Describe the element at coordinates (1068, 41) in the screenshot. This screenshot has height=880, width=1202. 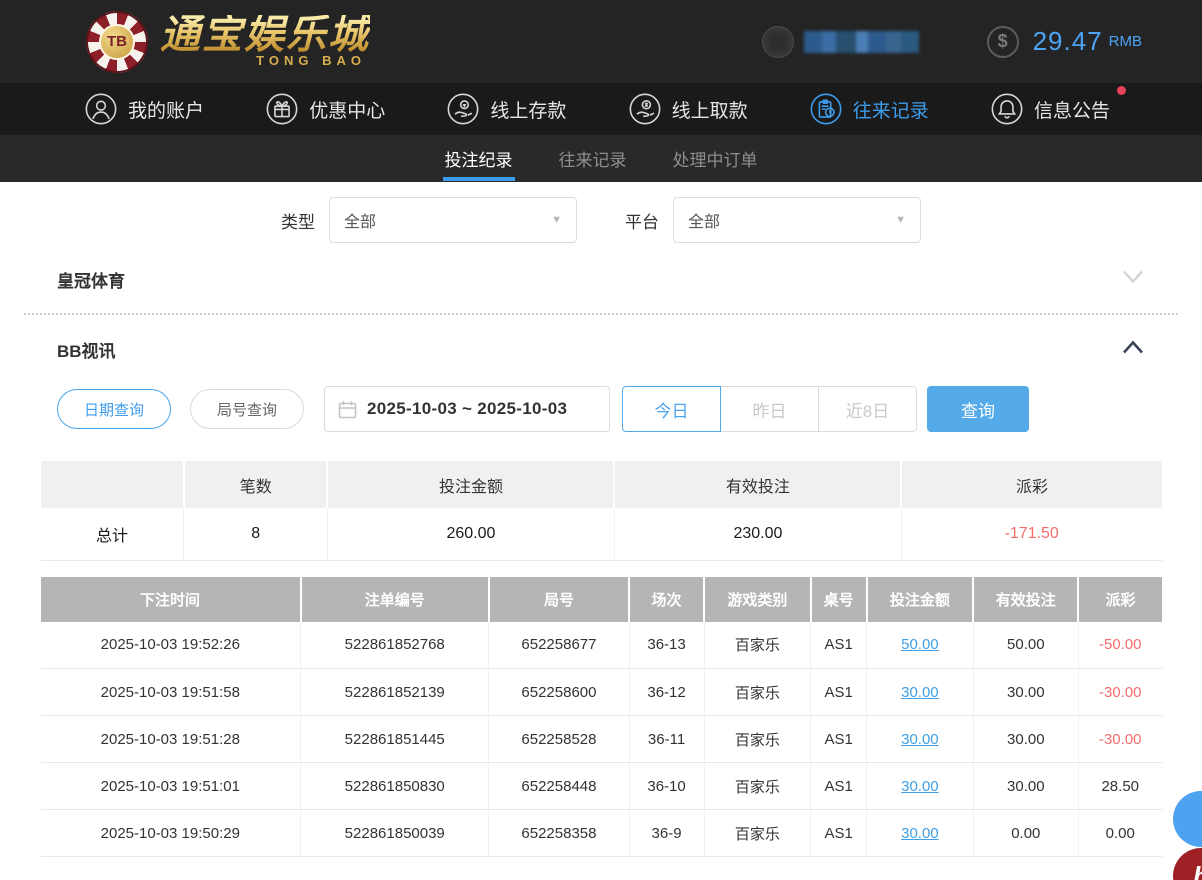
I see `balance-amount: 29.47` at that location.